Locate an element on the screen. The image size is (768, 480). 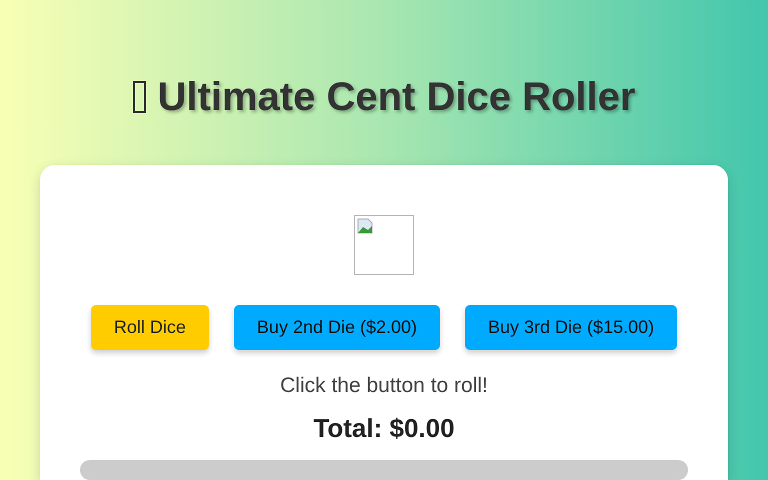
total-amount: Total: $0.00 is located at coordinates (384, 428).